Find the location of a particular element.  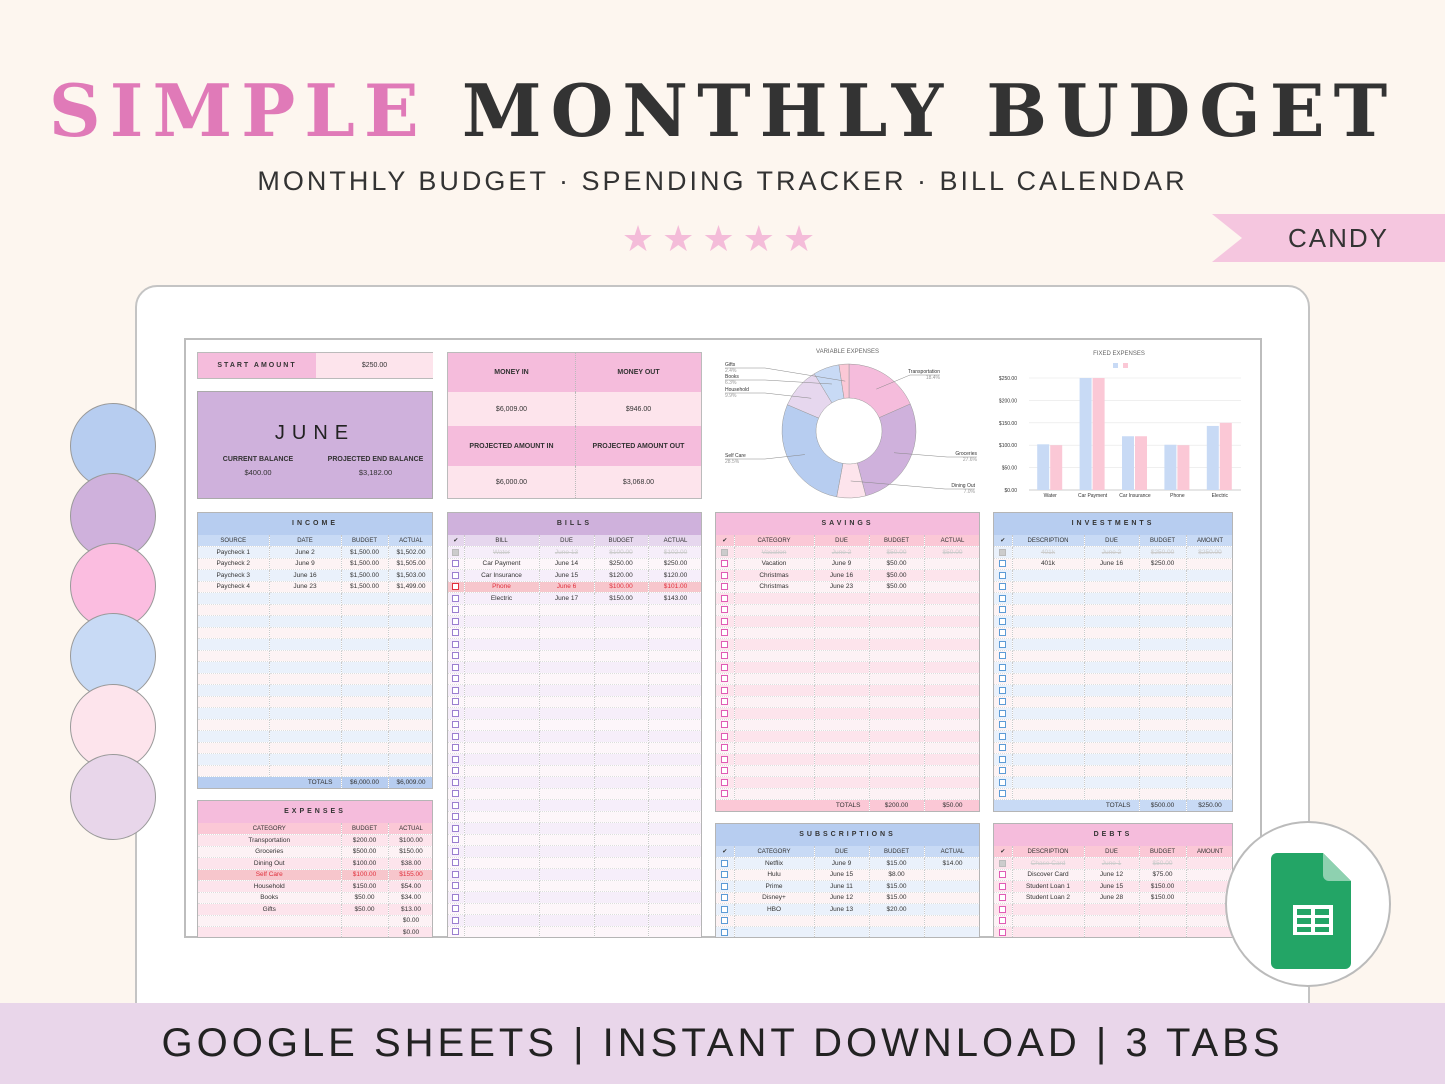

table-cell: Phone is located at coordinates (502, 587).